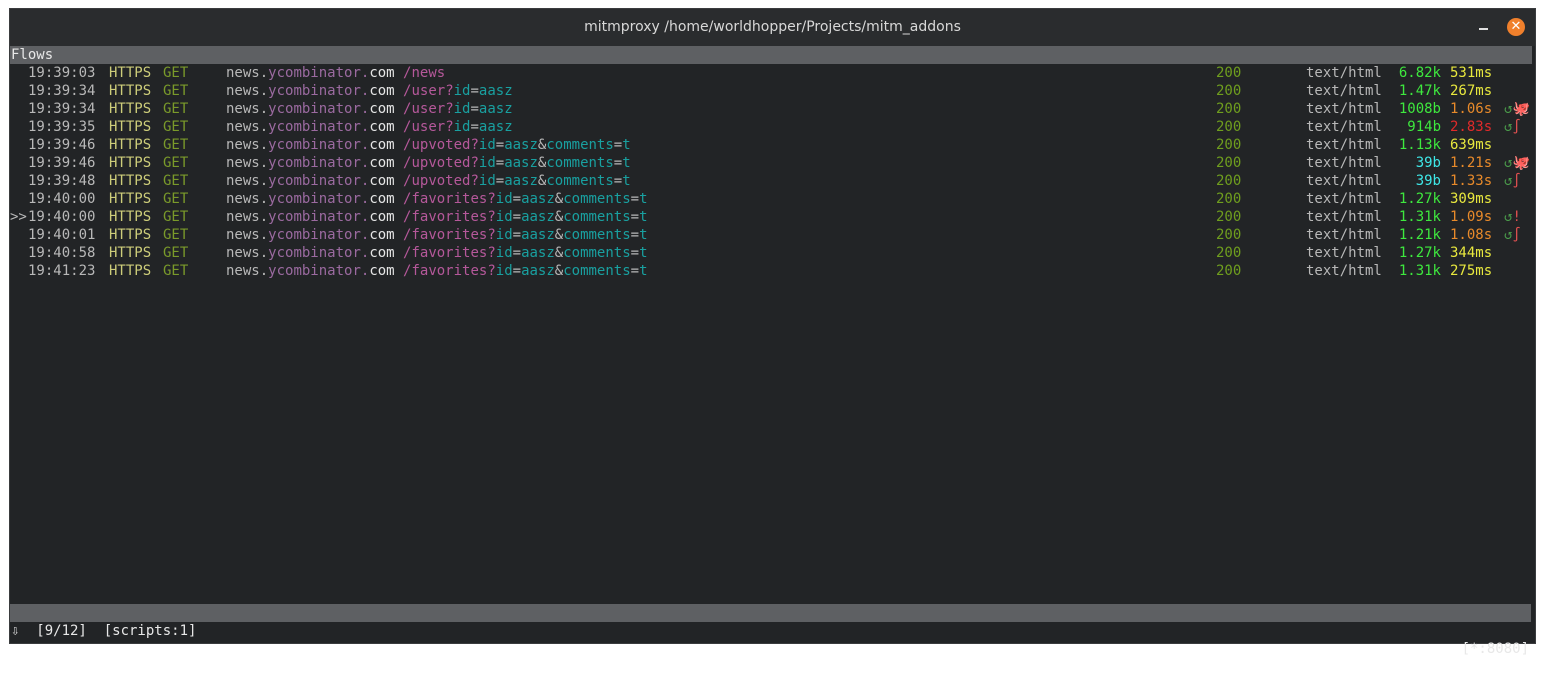 The width and height of the screenshot is (1546, 676). I want to click on minimize-button, so click(1484, 26).